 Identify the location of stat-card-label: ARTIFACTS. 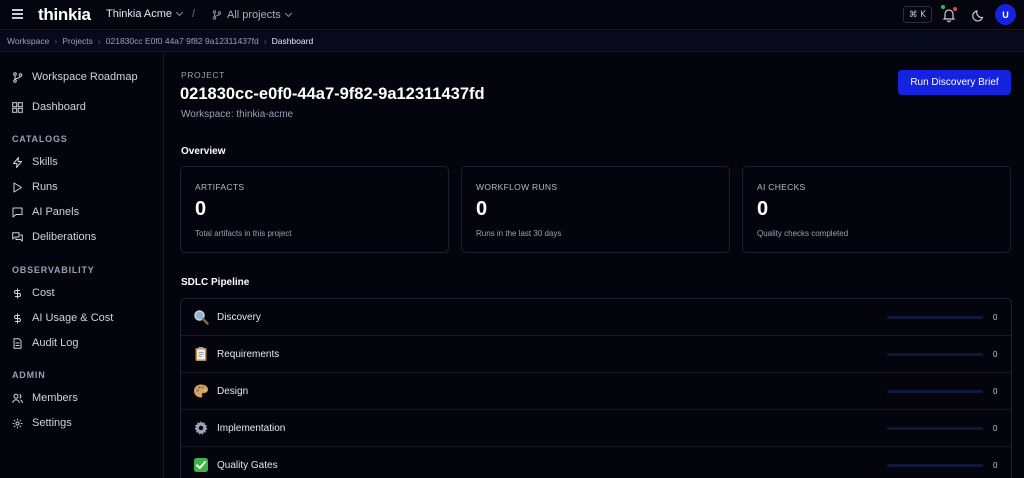
(220, 187).